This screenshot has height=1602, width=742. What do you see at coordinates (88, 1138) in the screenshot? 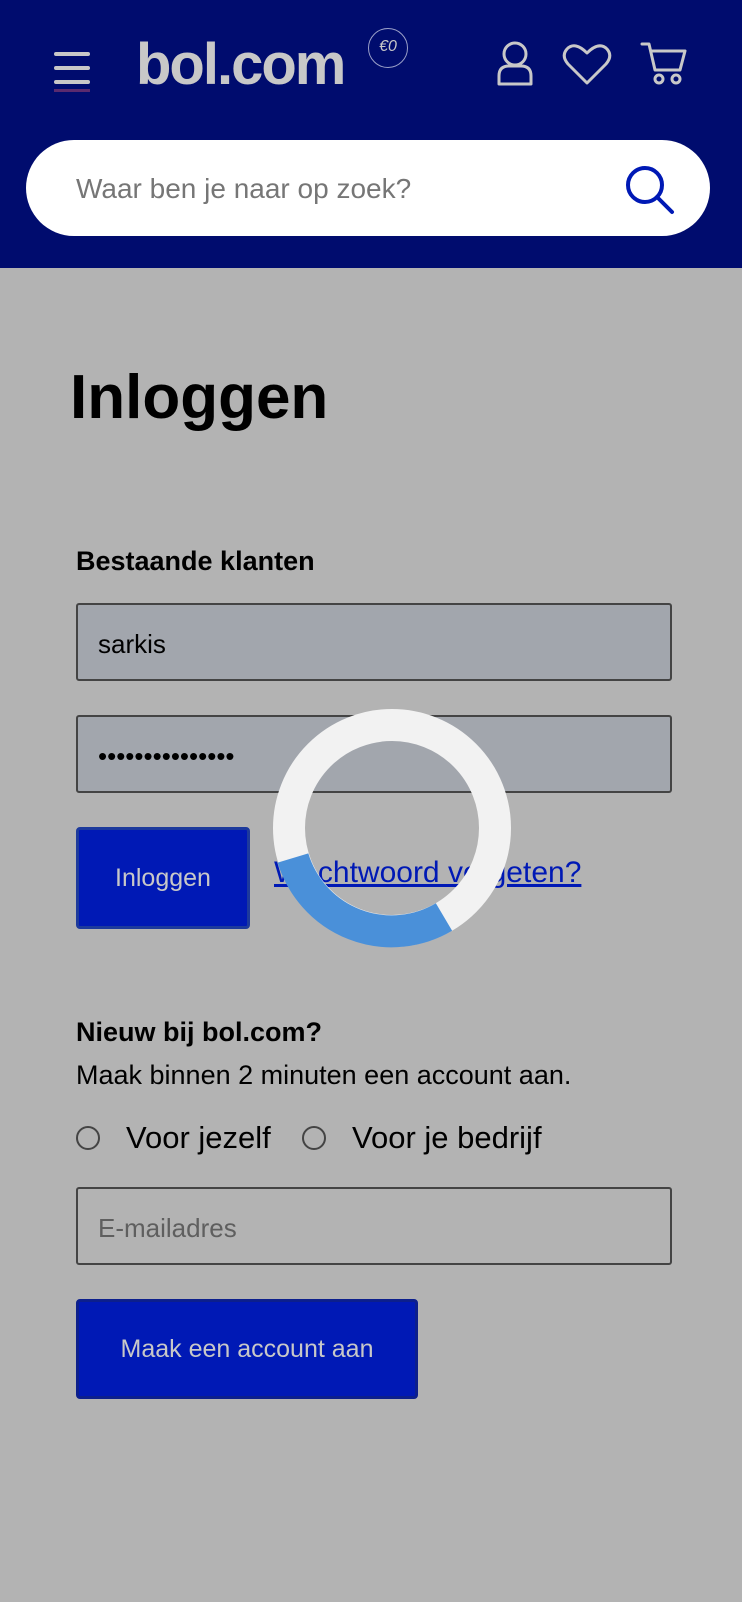
I see `radio-personal-circle` at bounding box center [88, 1138].